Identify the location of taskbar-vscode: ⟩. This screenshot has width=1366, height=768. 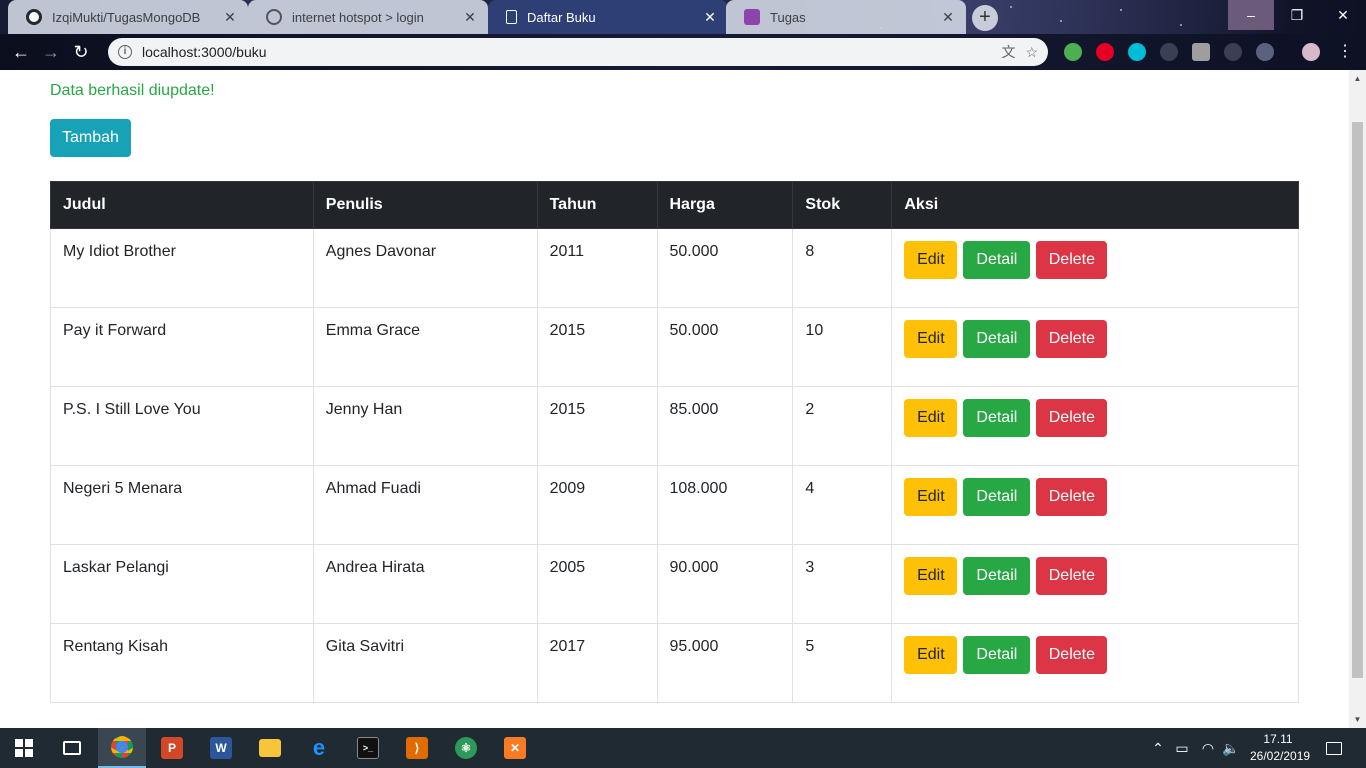
(417, 748).